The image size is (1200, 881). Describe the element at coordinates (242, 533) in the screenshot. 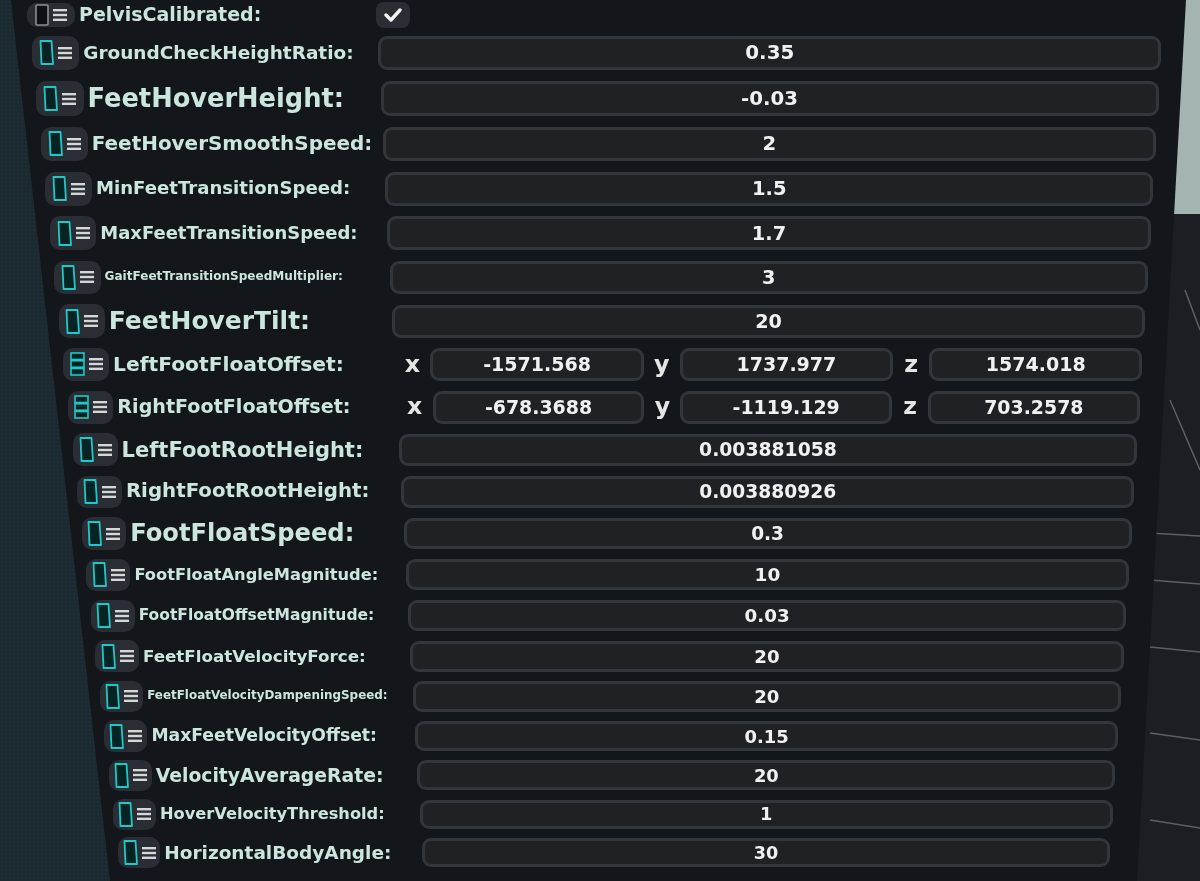

I see `field-label: FootFloatSpeed:` at that location.